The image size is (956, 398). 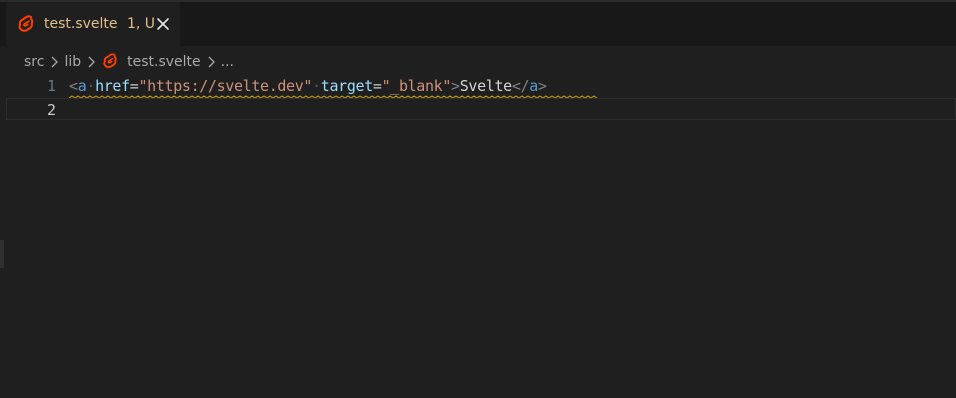 What do you see at coordinates (51, 110) in the screenshot?
I see `line-number: 2` at bounding box center [51, 110].